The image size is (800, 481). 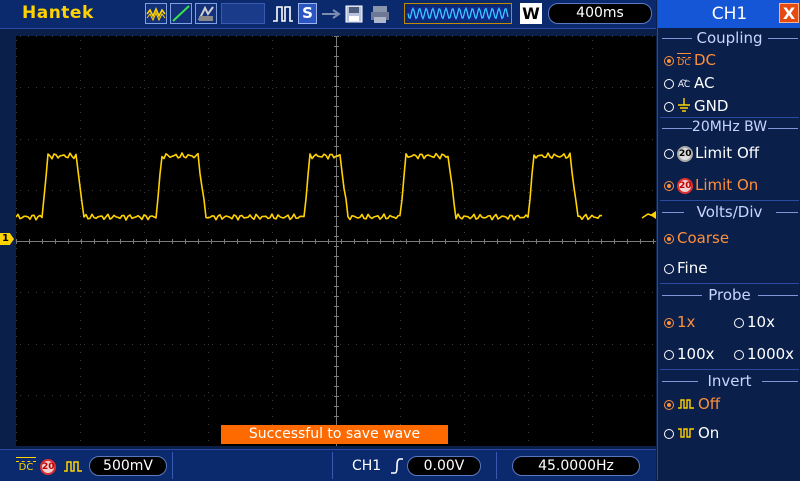 What do you see at coordinates (729, 381) in the screenshot?
I see `invert-section-title: Invert` at bounding box center [729, 381].